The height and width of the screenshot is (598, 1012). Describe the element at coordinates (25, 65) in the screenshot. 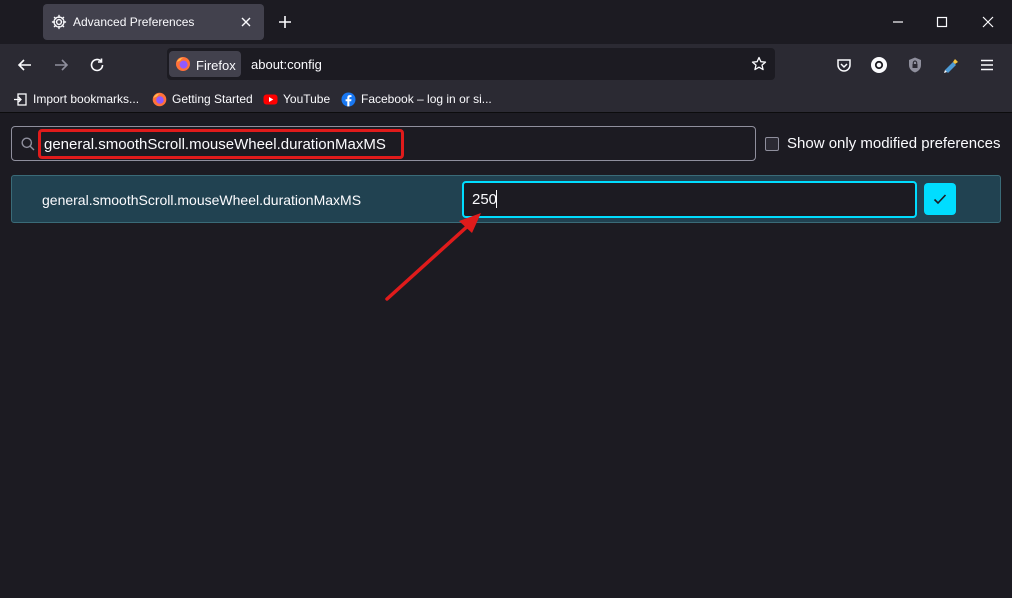

I see `back-arrow-icon` at that location.